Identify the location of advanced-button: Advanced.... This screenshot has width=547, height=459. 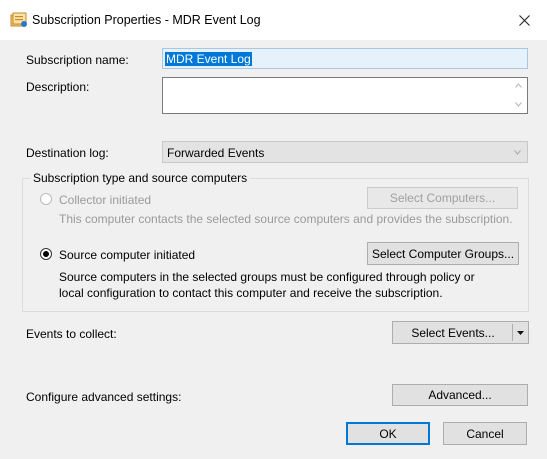
(460, 395).